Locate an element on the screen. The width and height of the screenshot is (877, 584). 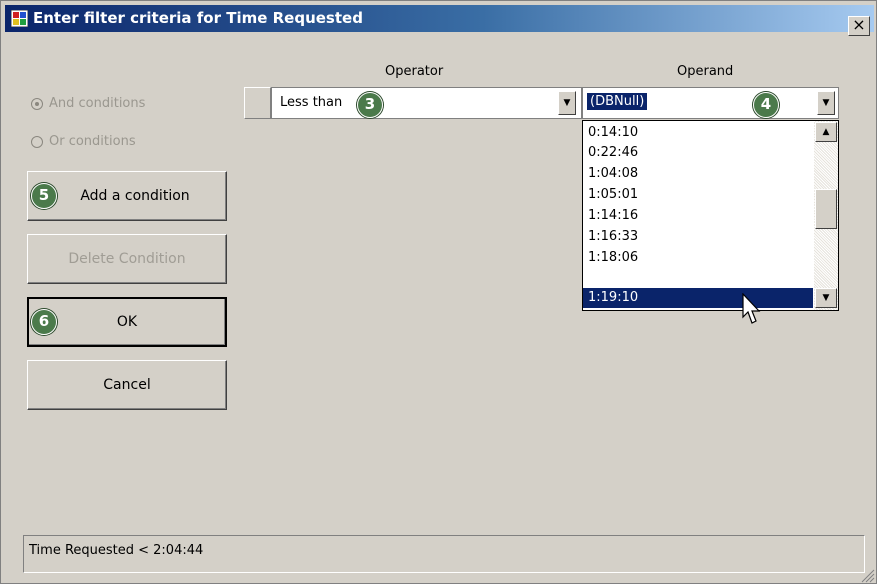
window-title: Enter filter criteria for Time Requested is located at coordinates (198, 18).